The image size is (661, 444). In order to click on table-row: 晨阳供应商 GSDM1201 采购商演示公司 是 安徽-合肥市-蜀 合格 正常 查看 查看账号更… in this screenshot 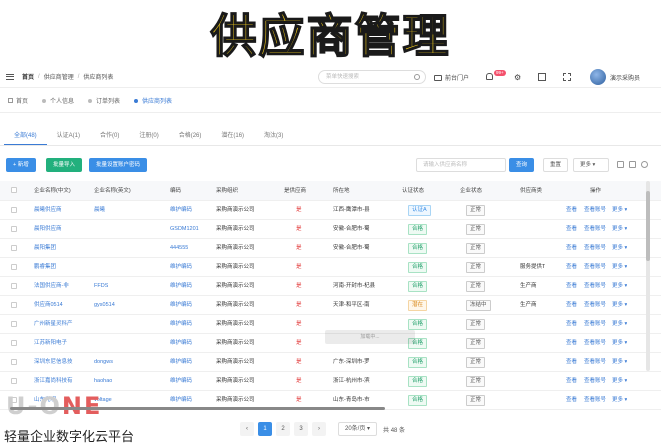, I will do `click(330, 229)`.